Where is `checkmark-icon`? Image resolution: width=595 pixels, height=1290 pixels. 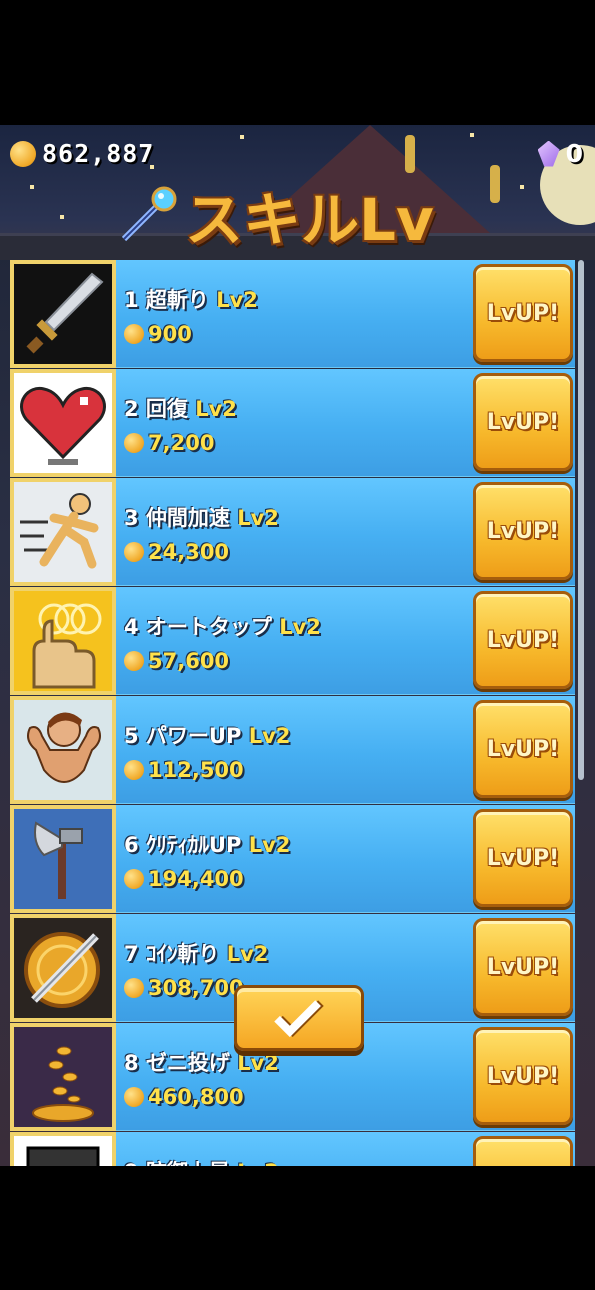 checkmark-icon is located at coordinates (297, 1014).